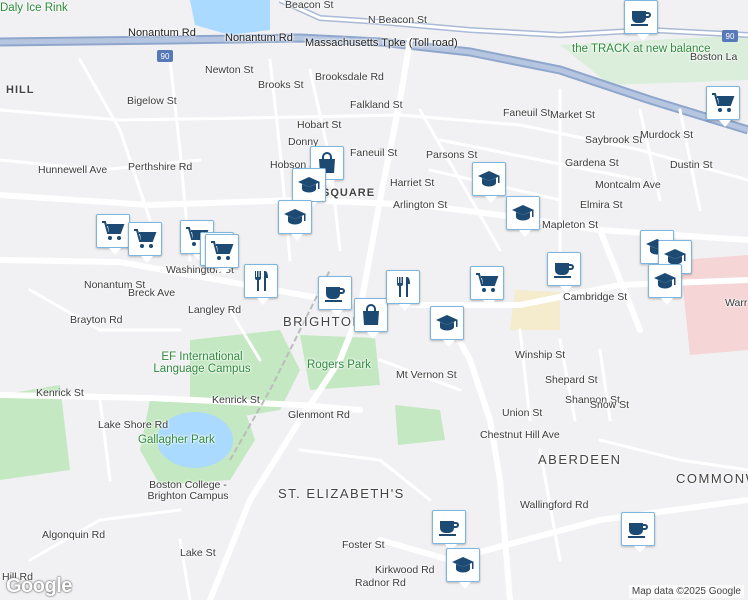 The width and height of the screenshot is (748, 600). Describe the element at coordinates (236, 400) in the screenshot. I see `street-kenrick-2: Kenrick St` at that location.